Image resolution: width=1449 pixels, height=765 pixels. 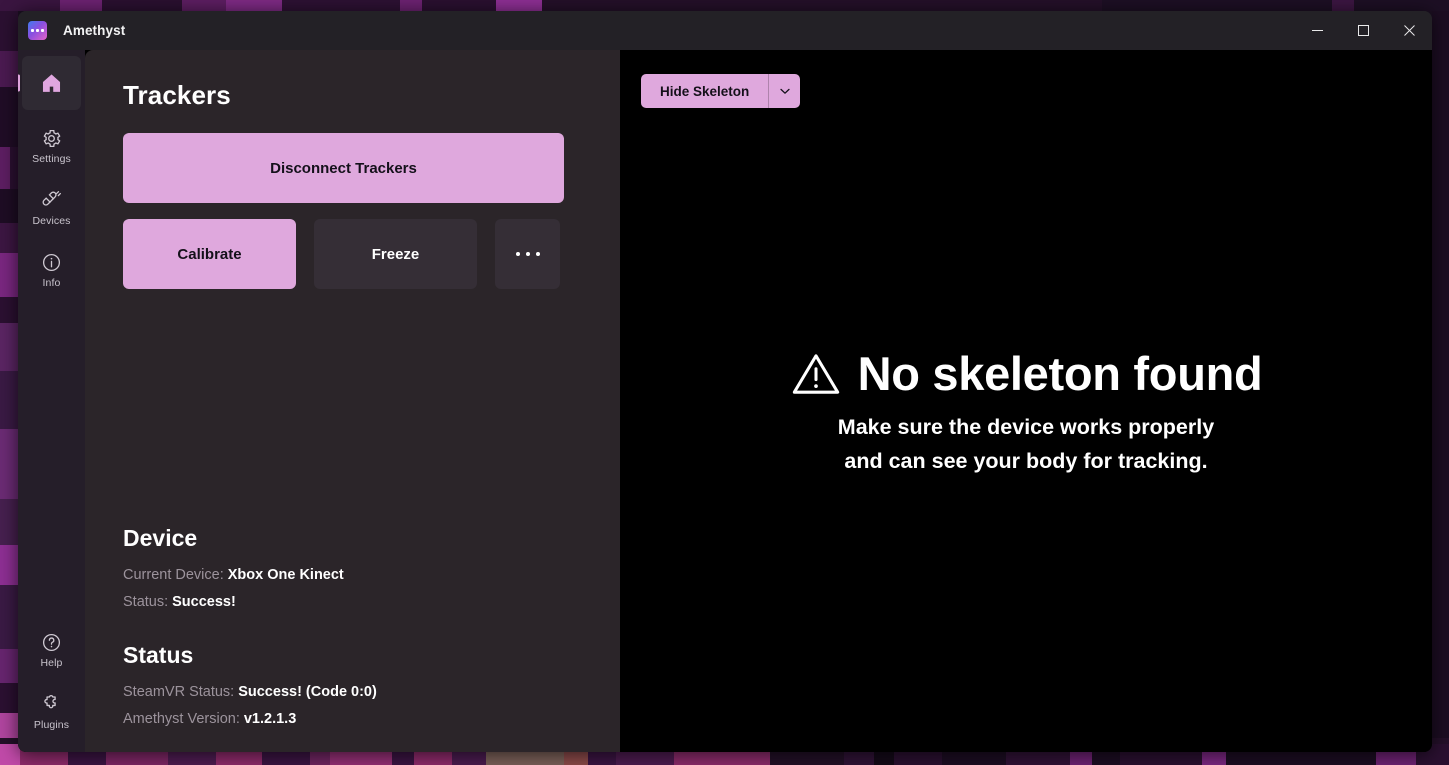 What do you see at coordinates (51, 283) in the screenshot?
I see `sidebar-item-label: Info` at bounding box center [51, 283].